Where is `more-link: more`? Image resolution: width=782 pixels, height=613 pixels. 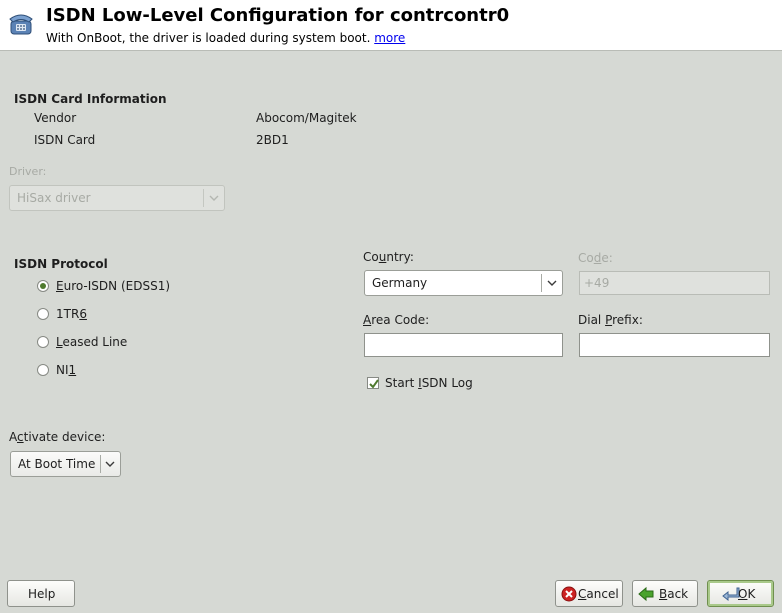
more-link: more is located at coordinates (389, 38).